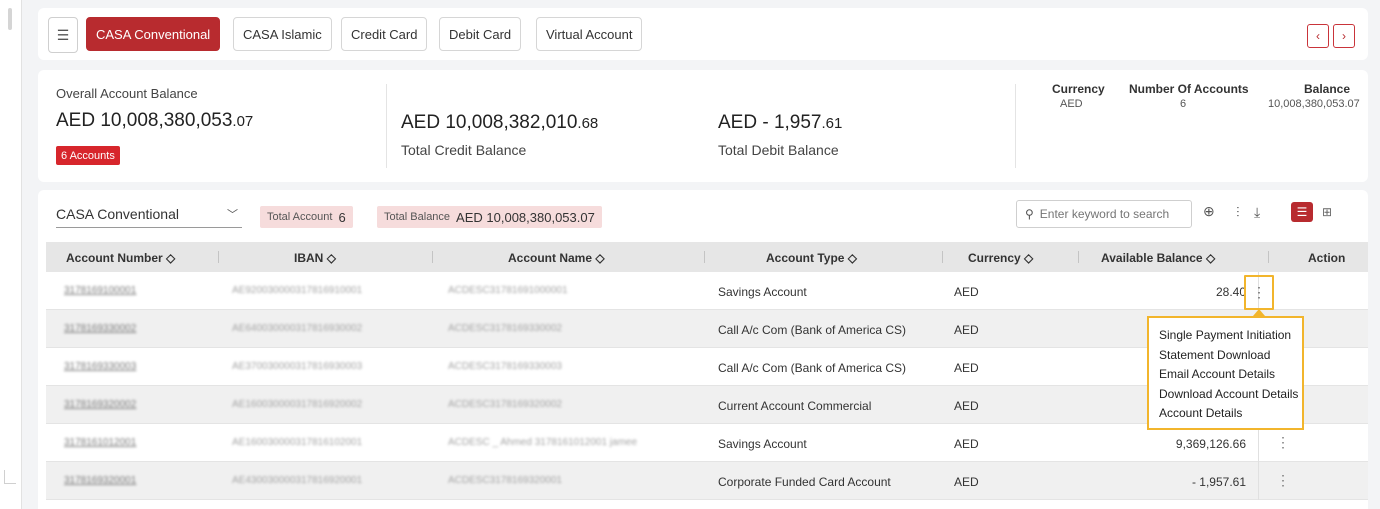 Image resolution: width=1380 pixels, height=509 pixels. What do you see at coordinates (1209, 211) in the screenshot?
I see `zoom-in-icon: ⊕` at bounding box center [1209, 211].